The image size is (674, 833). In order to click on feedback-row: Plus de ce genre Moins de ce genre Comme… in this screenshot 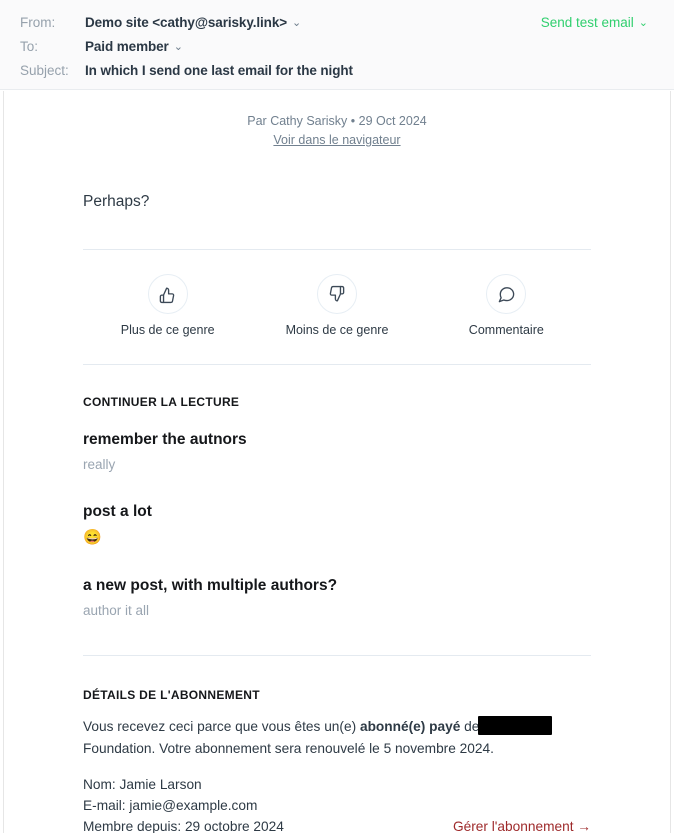, I will do `click(337, 306)`.